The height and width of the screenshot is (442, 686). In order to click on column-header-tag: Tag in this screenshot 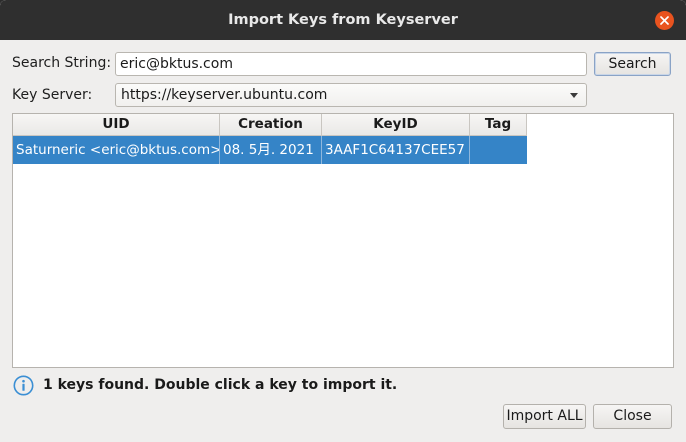, I will do `click(498, 125)`.